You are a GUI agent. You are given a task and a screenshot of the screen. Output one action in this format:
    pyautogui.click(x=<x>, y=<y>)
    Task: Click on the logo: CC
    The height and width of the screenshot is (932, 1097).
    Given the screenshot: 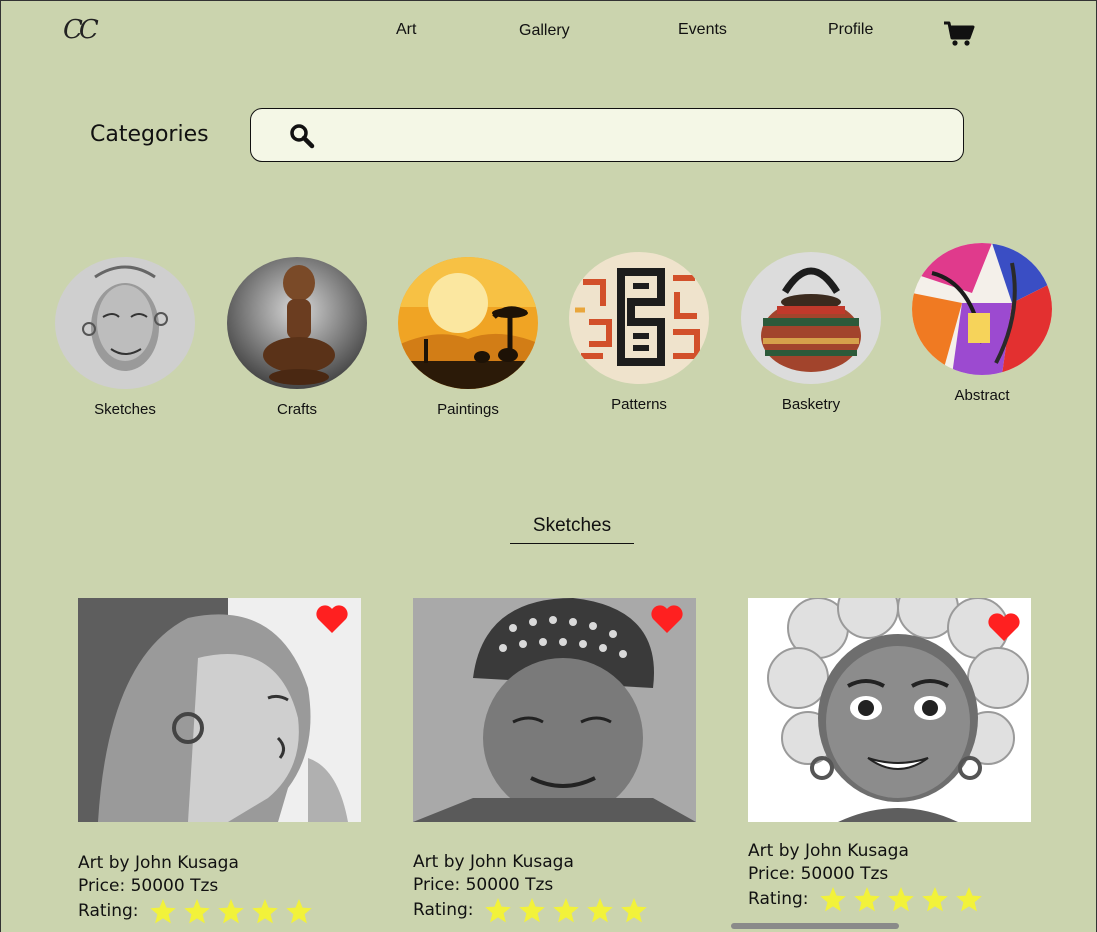 What is the action you would take?
    pyautogui.click(x=81, y=30)
    